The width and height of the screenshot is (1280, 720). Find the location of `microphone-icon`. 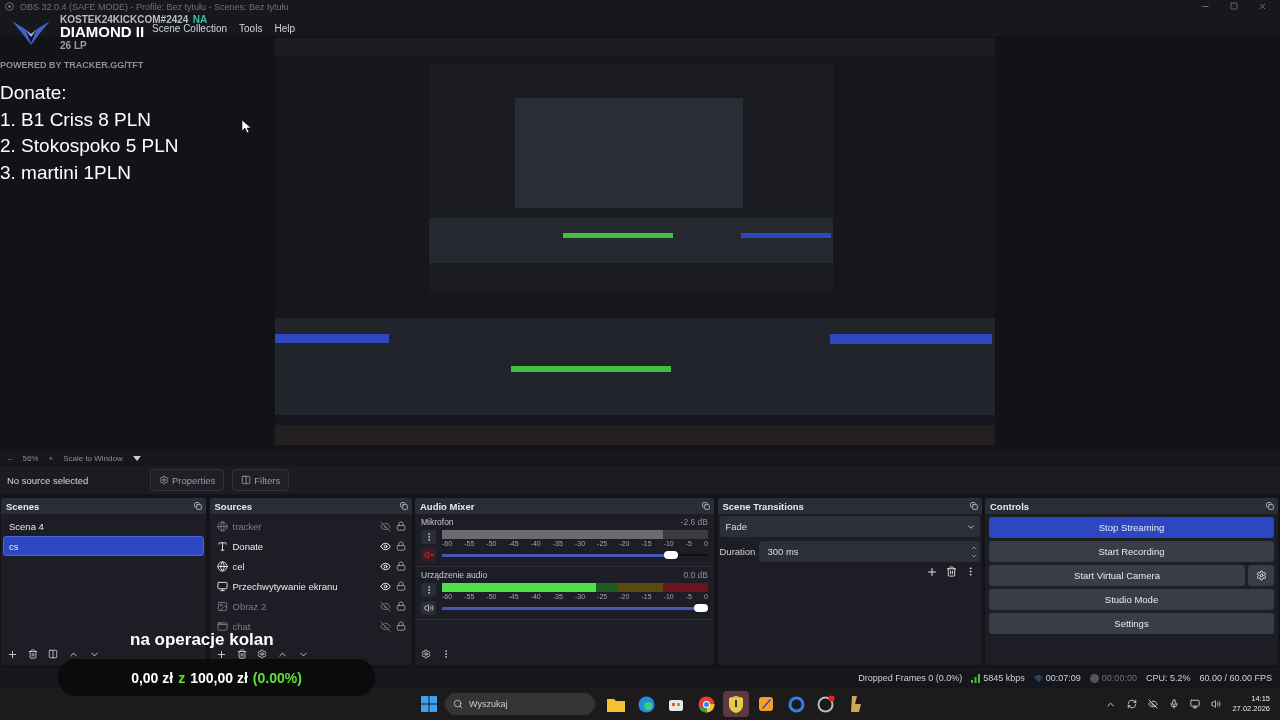

microphone-icon is located at coordinates (1174, 704).